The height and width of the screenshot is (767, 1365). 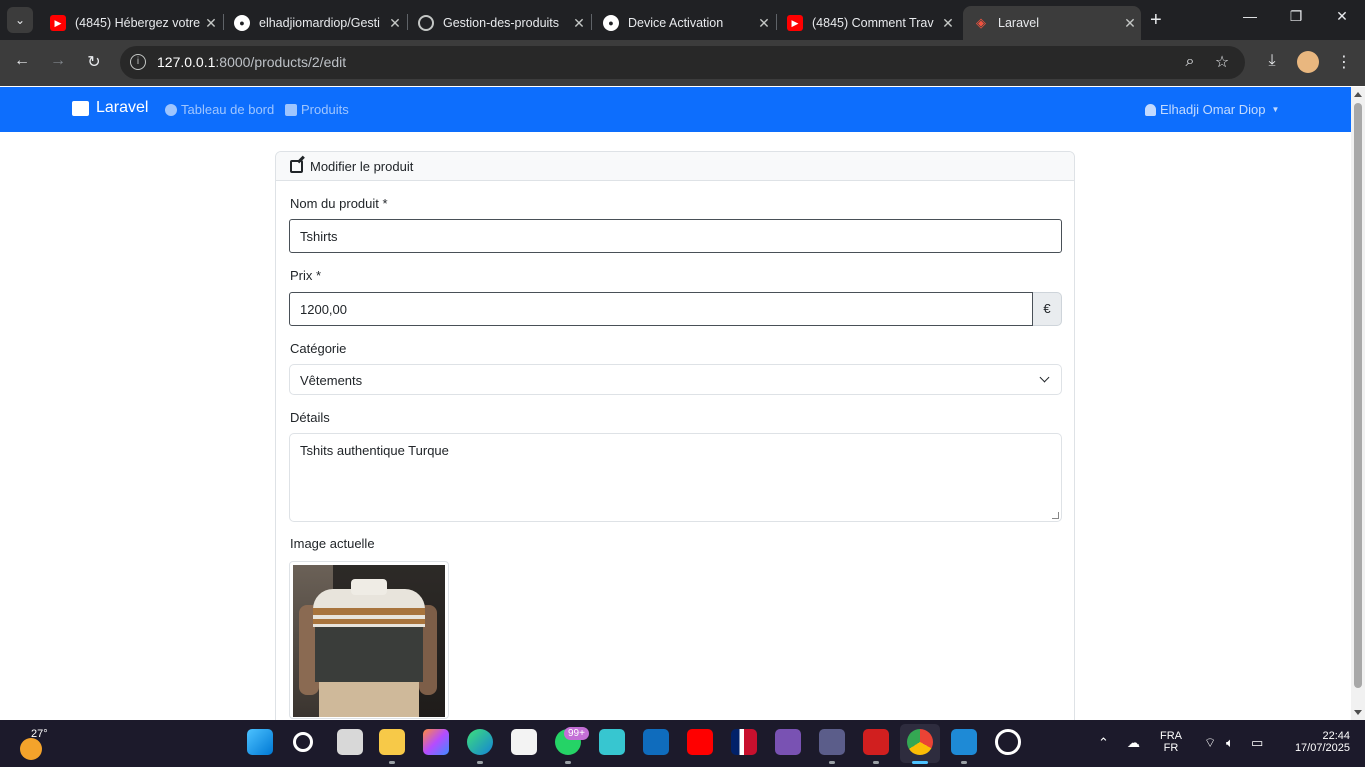 I want to click on page-scrollbar, so click(x=1358, y=403).